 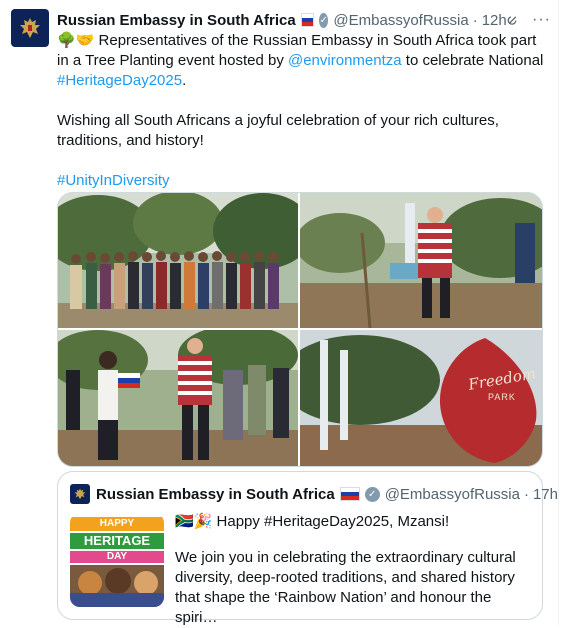 I want to click on photo-with-flag, so click(x=178, y=398).